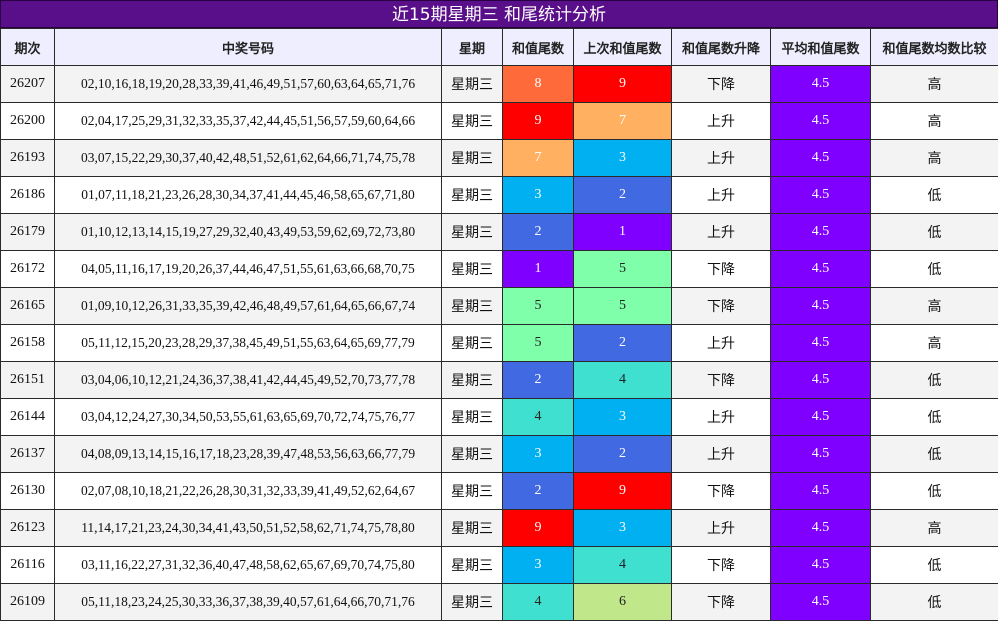  What do you see at coordinates (28, 158) in the screenshot?
I see `period-cell: 26193` at bounding box center [28, 158].